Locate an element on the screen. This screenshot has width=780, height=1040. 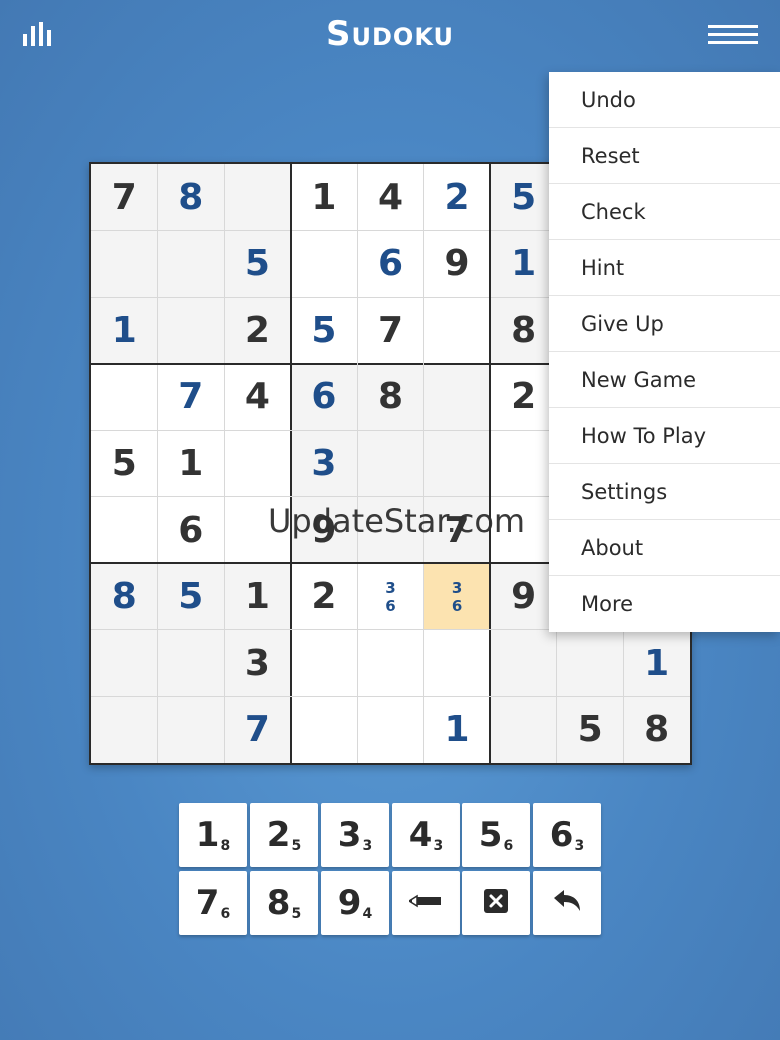
menu-item-more: More is located at coordinates (664, 604).